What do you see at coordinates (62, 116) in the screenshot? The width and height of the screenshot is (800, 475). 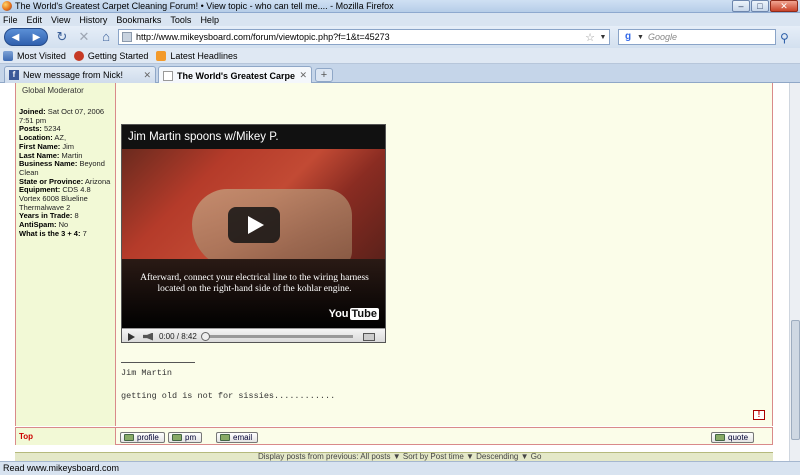 I see `profile-field: Joined: Sat Oct 07, 2006 7:51 pm` at bounding box center [62, 116].